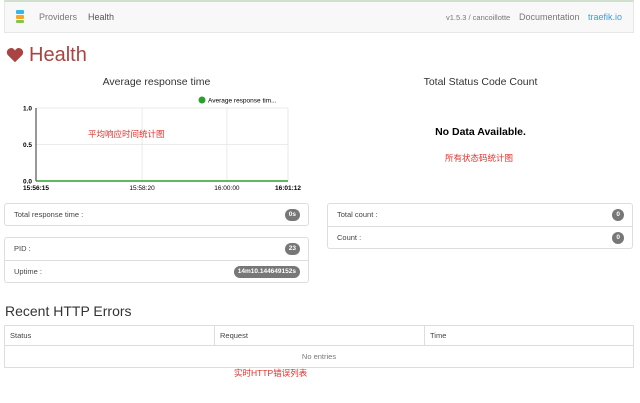  Describe the element at coordinates (618, 215) in the screenshot. I see `total-count-badge: 0` at that location.